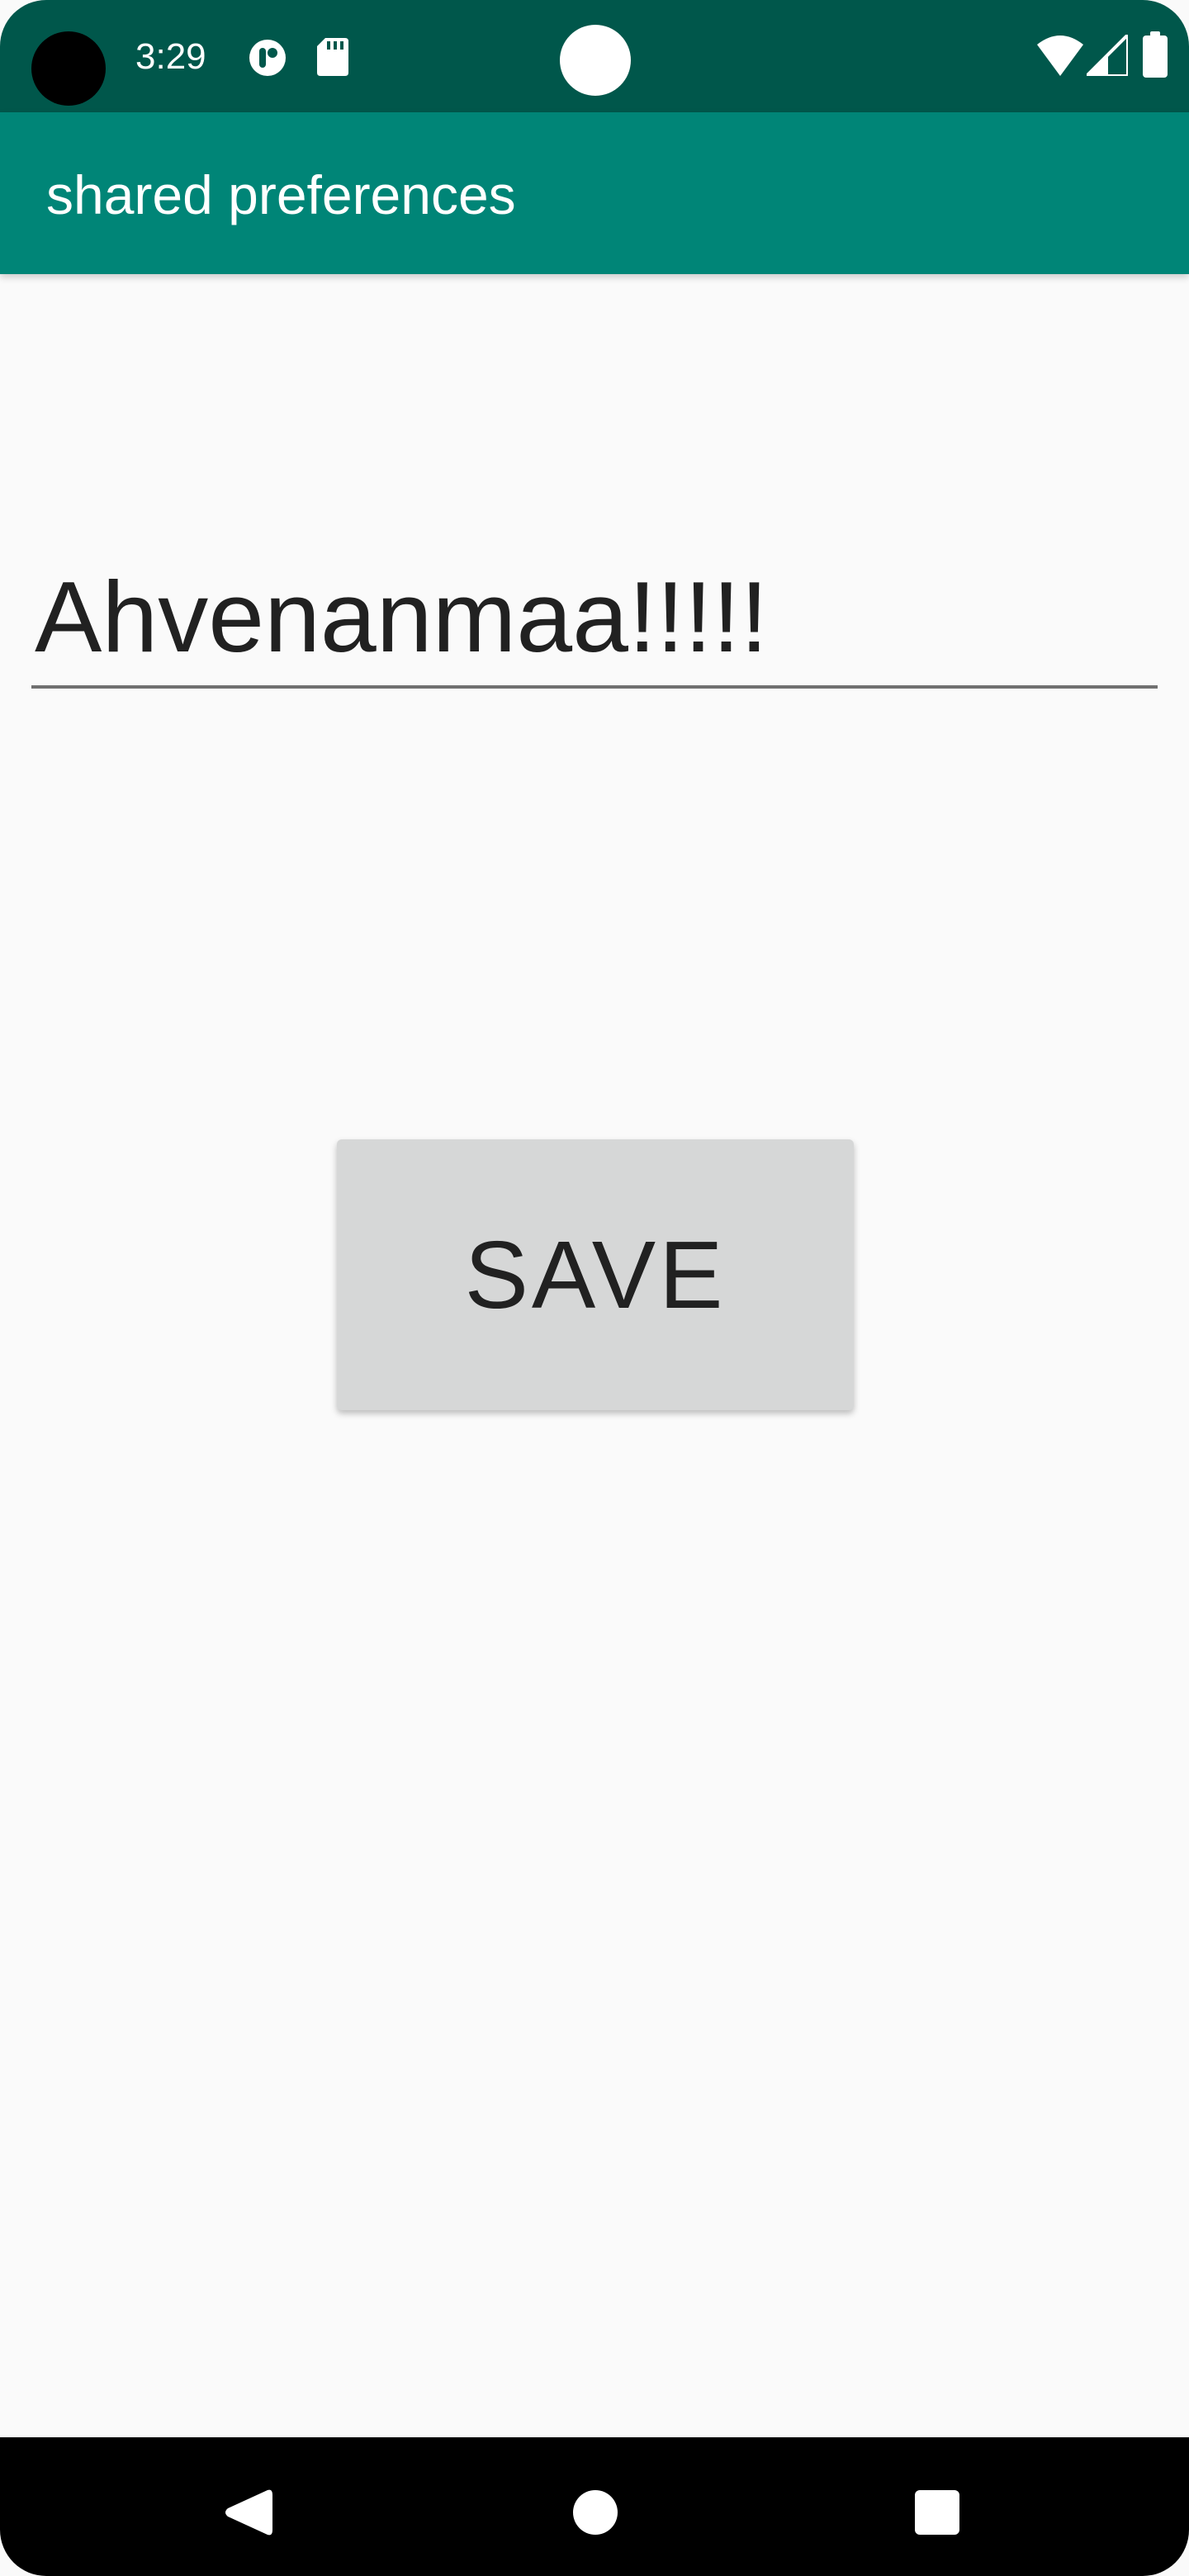 This screenshot has width=1189, height=2576. Describe the element at coordinates (1107, 55) in the screenshot. I see `cell-signal-icon` at that location.